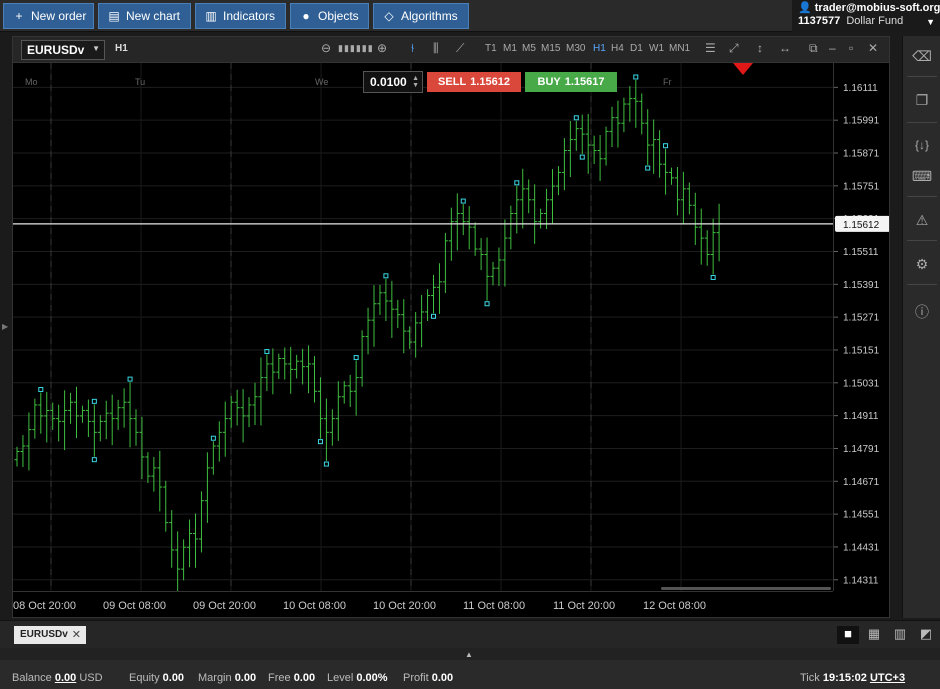  What do you see at coordinates (874, 635) in the screenshot?
I see `layout-grid-icon: ▦` at bounding box center [874, 635].